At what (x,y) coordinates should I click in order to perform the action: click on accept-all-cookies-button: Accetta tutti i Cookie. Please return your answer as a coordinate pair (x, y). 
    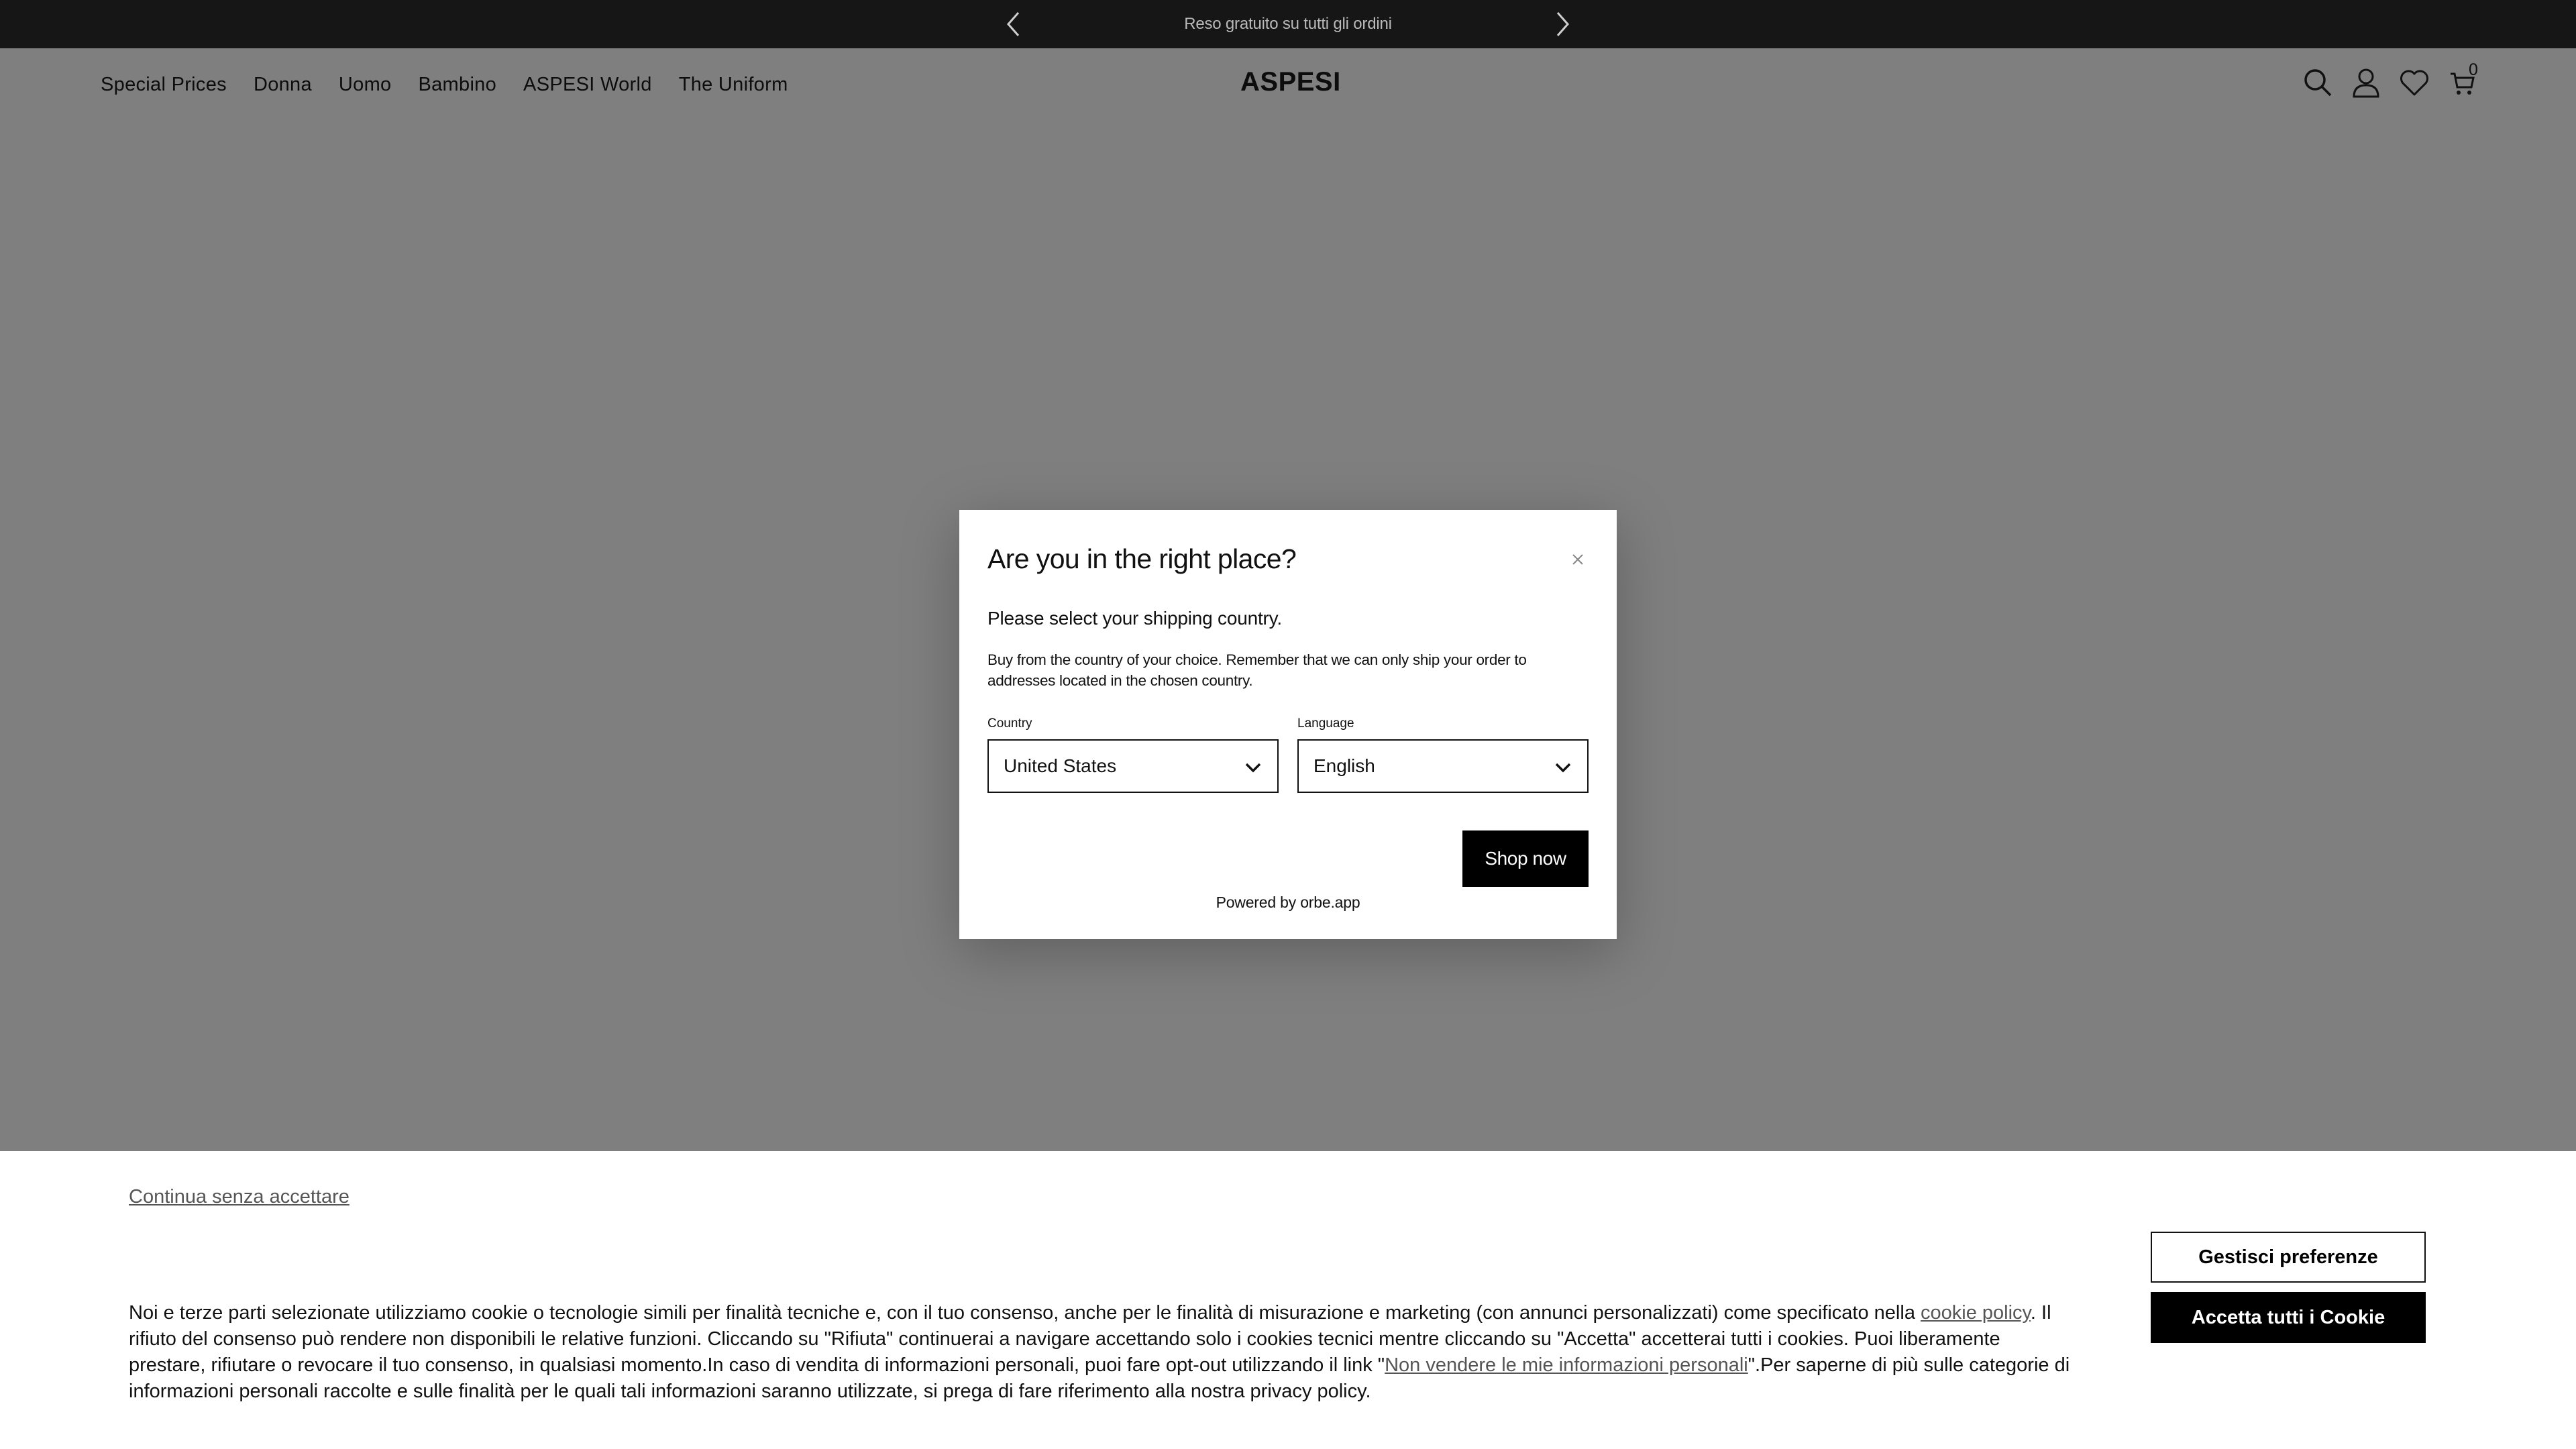
    Looking at the image, I should click on (2288, 1317).